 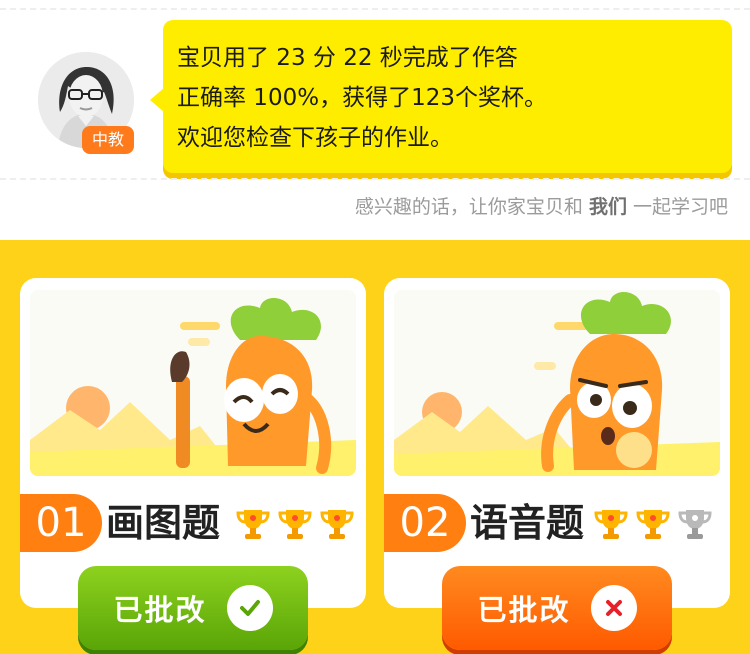 I want to click on drawing-status-button: 已批改, so click(x=193, y=608).